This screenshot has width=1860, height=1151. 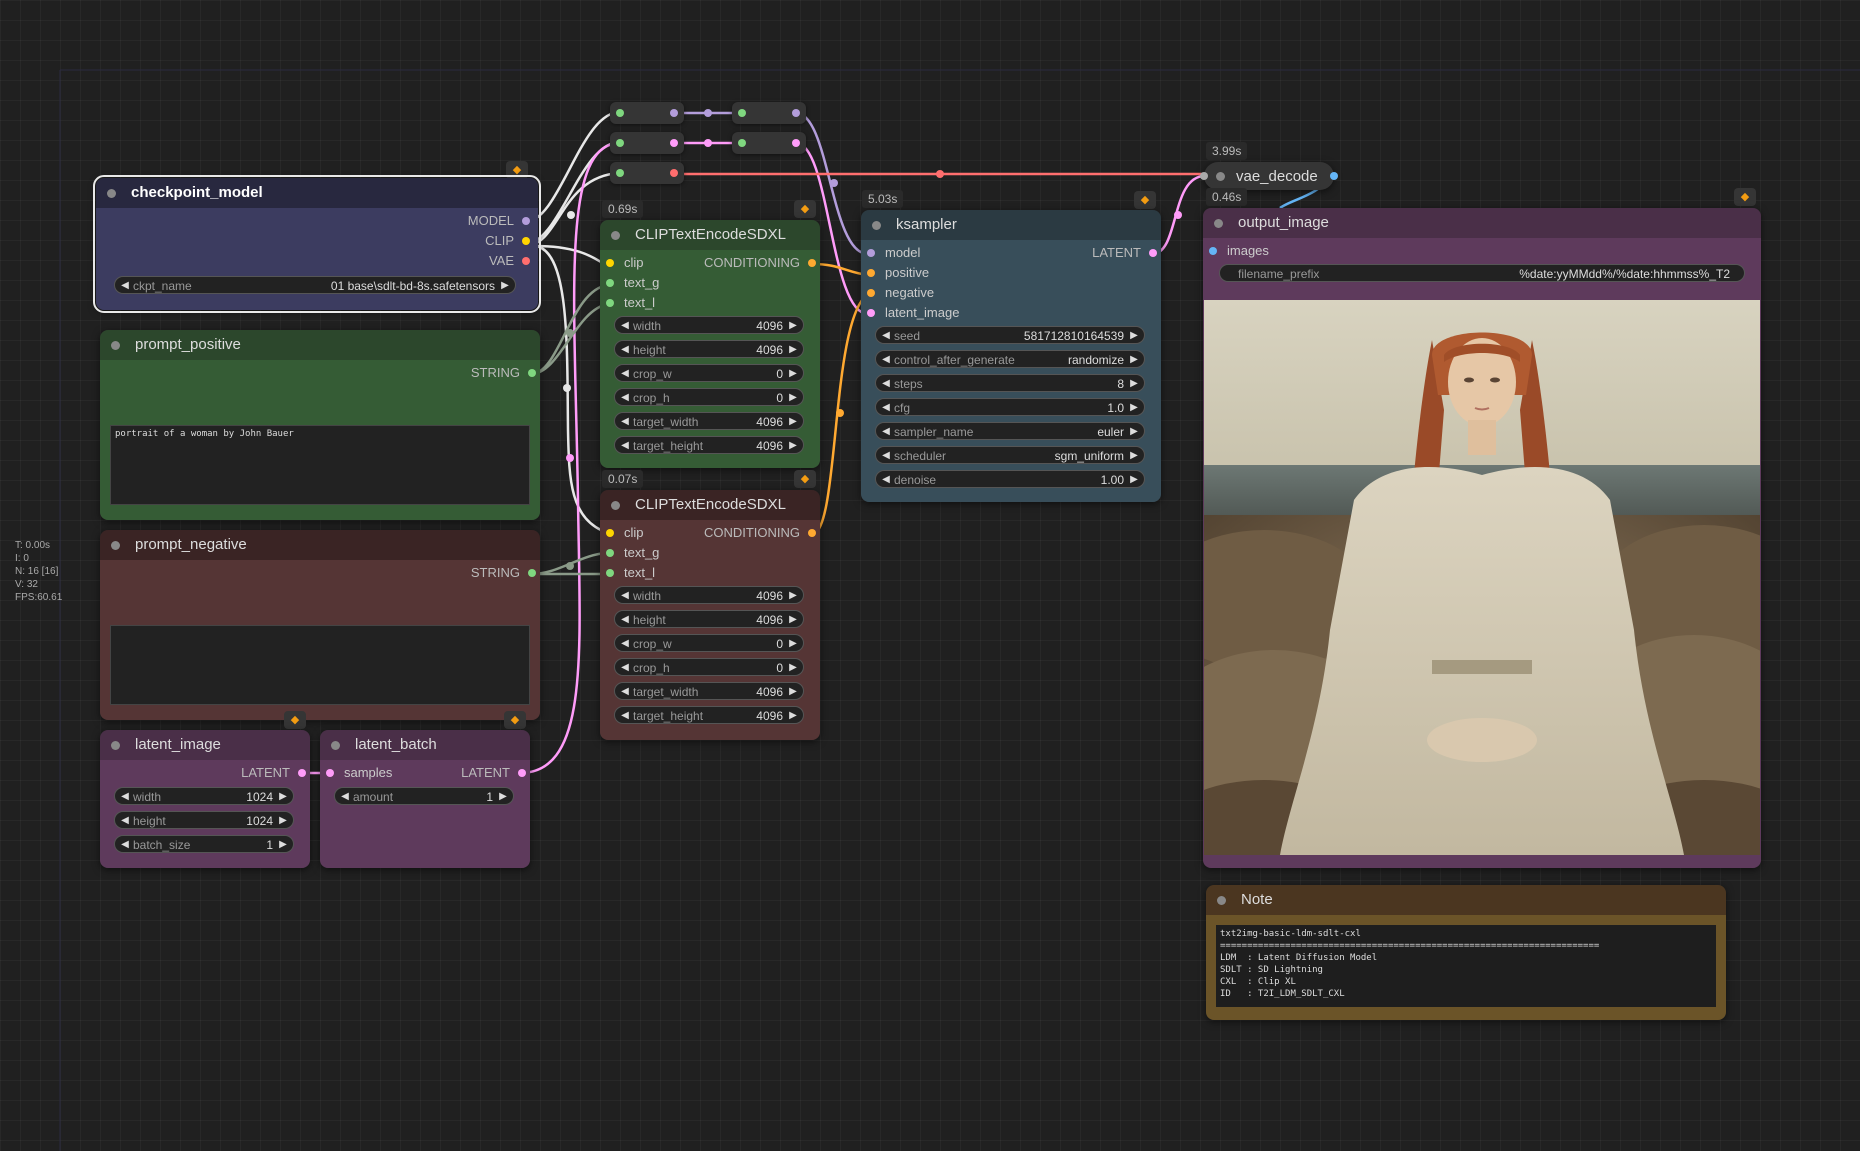 I want to click on input-slot-negative: negative, so click(x=900, y=293).